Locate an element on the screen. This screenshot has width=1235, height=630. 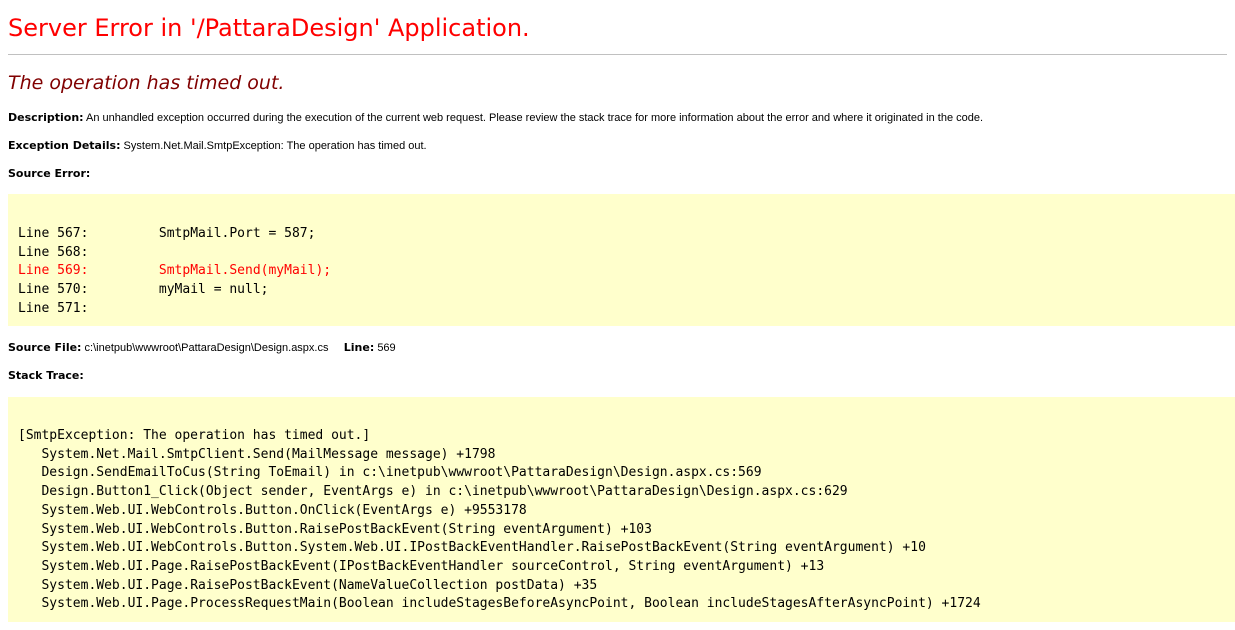
source-line: Line 567: SmtpMail.Port = 587; is located at coordinates (166, 233).